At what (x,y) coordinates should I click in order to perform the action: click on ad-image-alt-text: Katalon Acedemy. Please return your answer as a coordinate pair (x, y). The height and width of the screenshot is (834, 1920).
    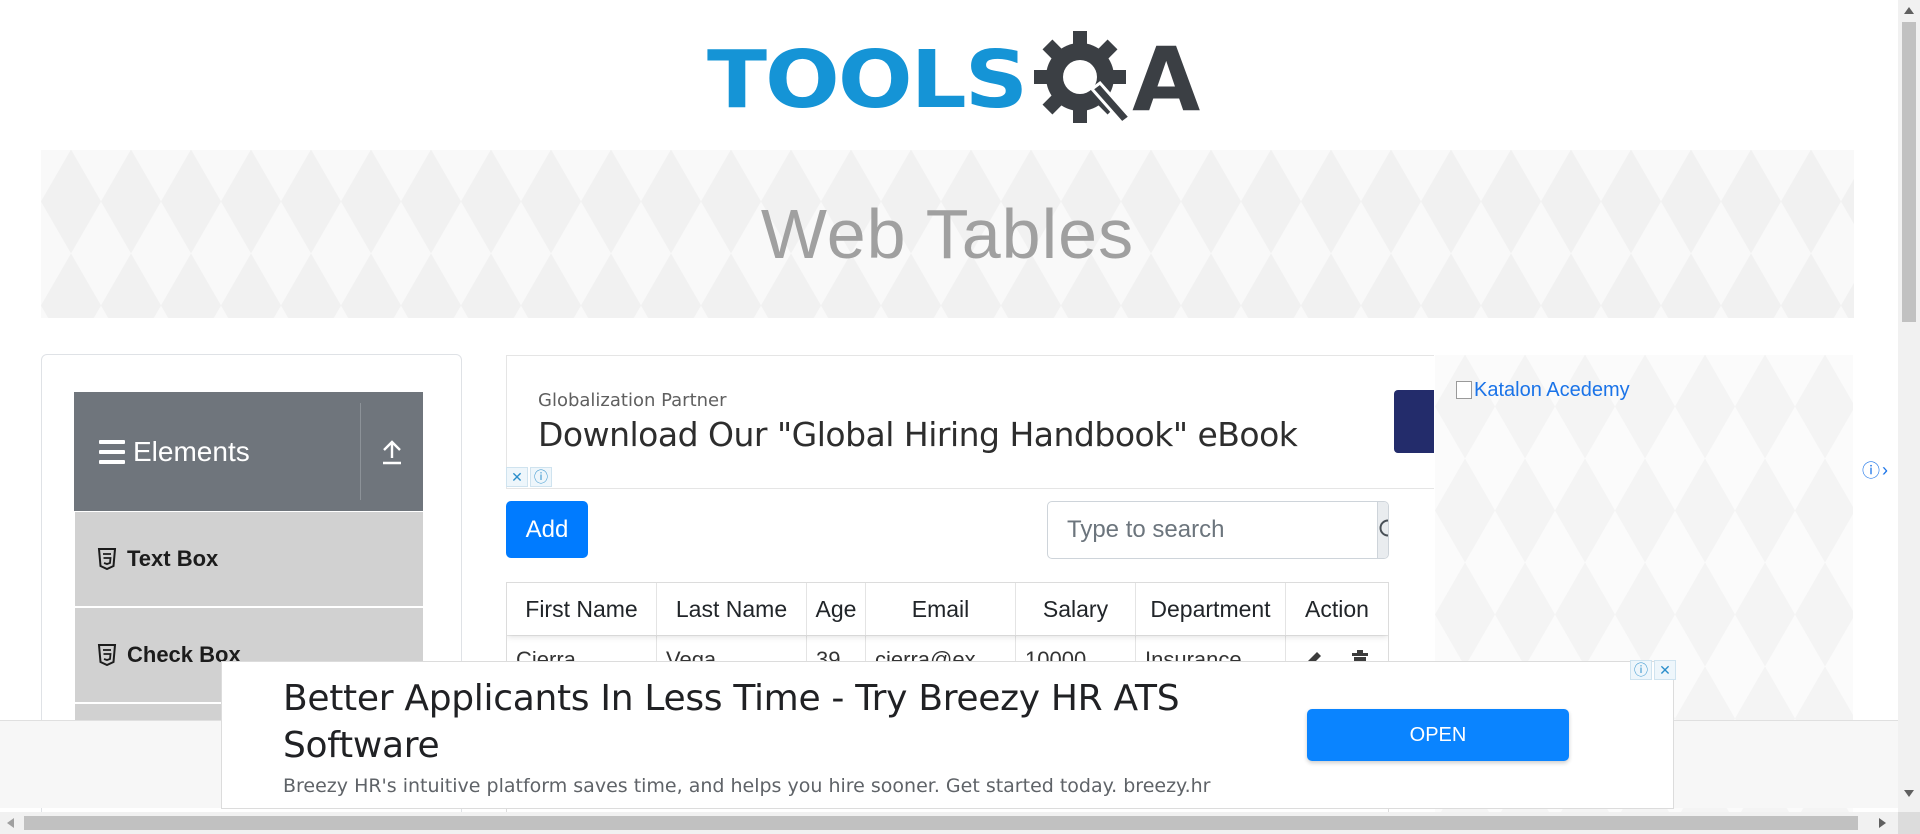
    Looking at the image, I should click on (1552, 390).